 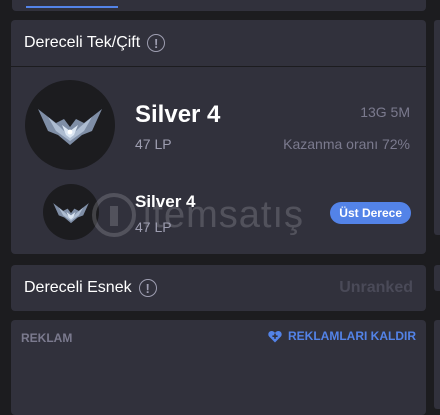 I want to click on ad-label: REKLAM, so click(x=47, y=338).